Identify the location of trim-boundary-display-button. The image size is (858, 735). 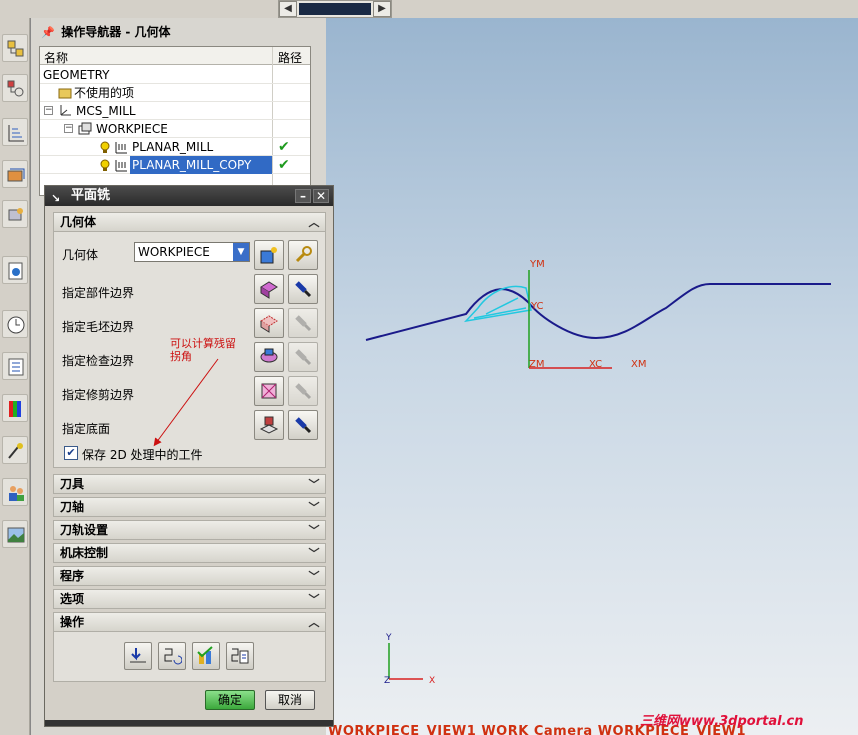
(303, 391).